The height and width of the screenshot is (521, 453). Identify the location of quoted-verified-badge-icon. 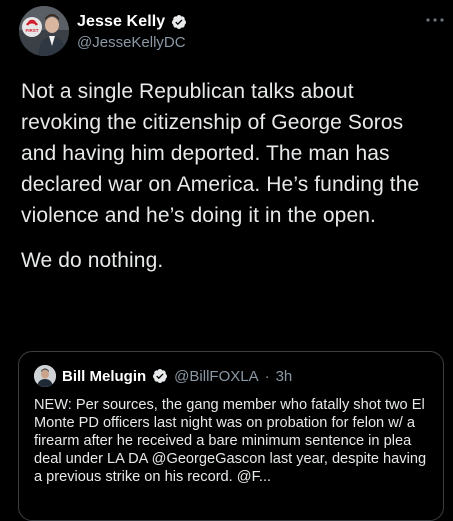
(160, 376).